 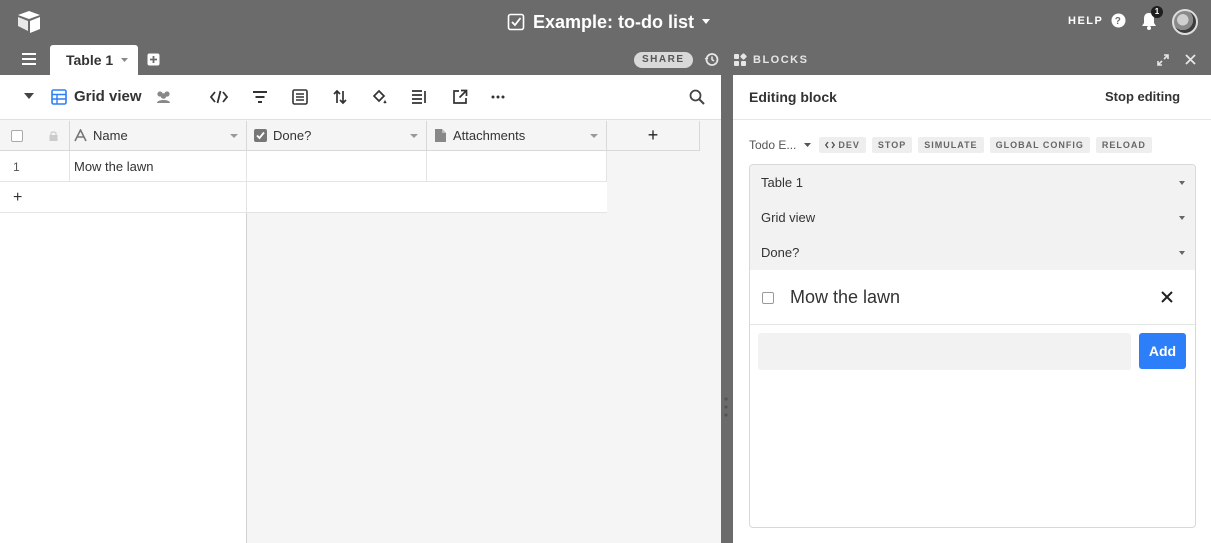 What do you see at coordinates (768, 298) in the screenshot?
I see `todo-checkbox` at bounding box center [768, 298].